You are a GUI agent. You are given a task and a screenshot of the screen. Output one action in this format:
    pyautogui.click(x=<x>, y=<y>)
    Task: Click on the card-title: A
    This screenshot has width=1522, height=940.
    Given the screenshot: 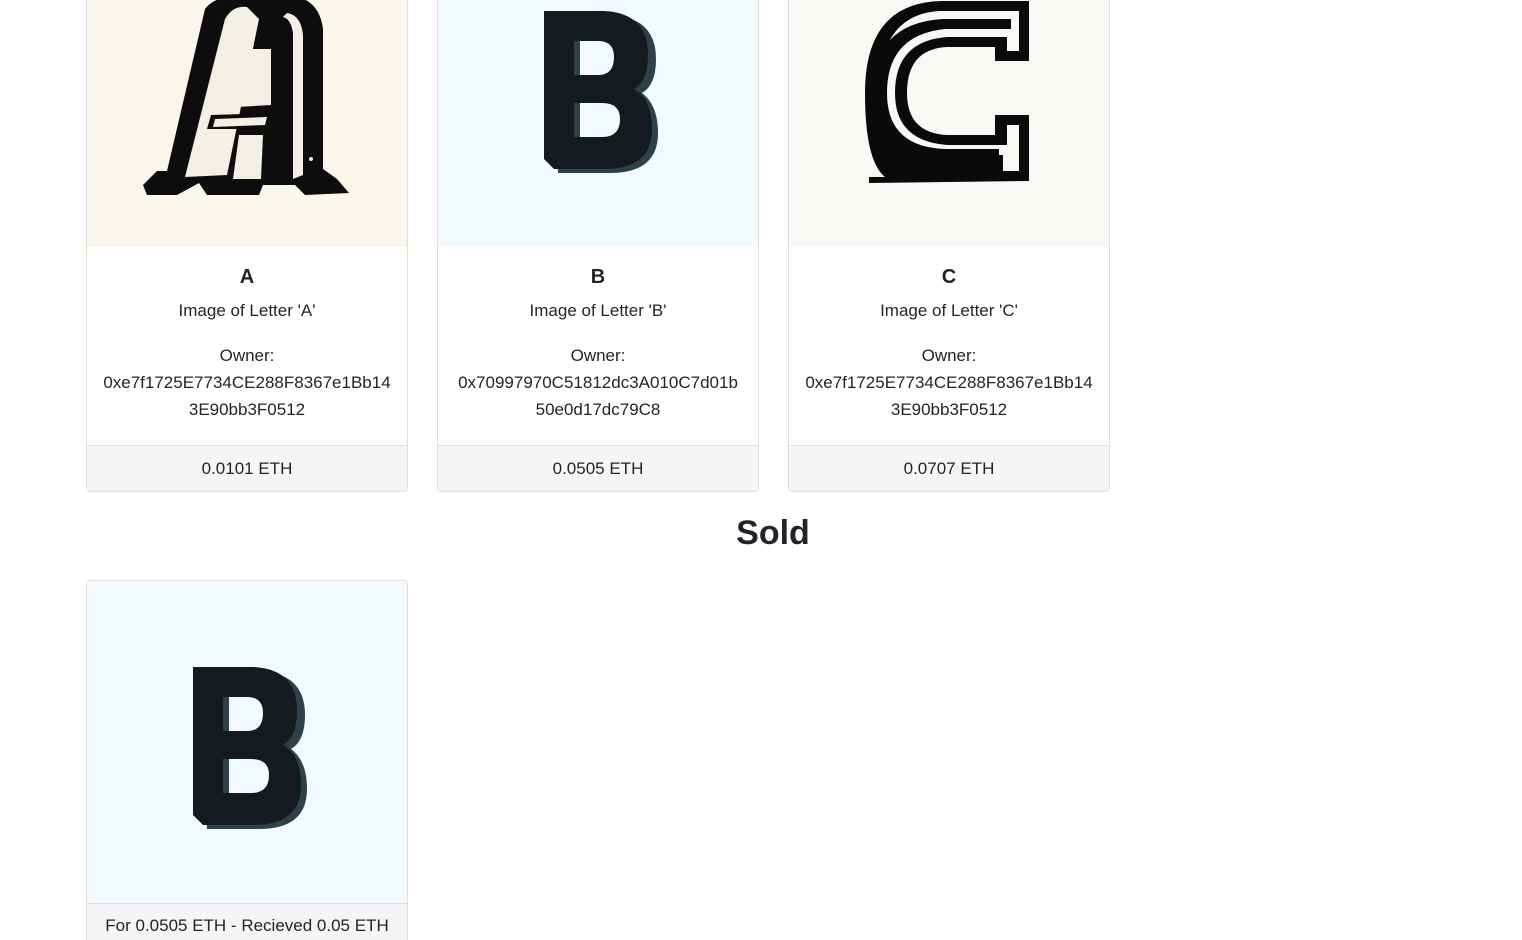 What is the action you would take?
    pyautogui.click(x=247, y=277)
    